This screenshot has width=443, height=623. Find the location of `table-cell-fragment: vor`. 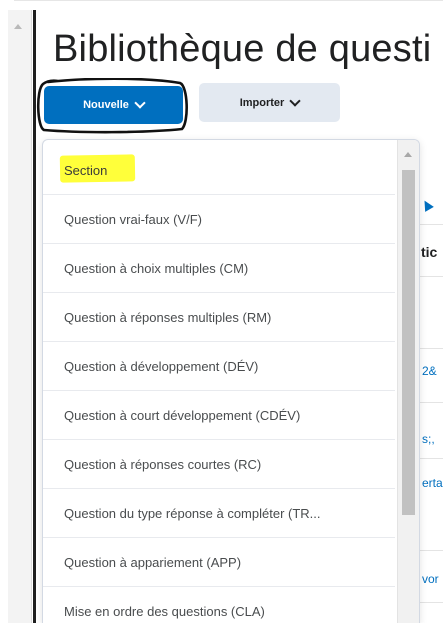

table-cell-fragment: vor is located at coordinates (430, 579).